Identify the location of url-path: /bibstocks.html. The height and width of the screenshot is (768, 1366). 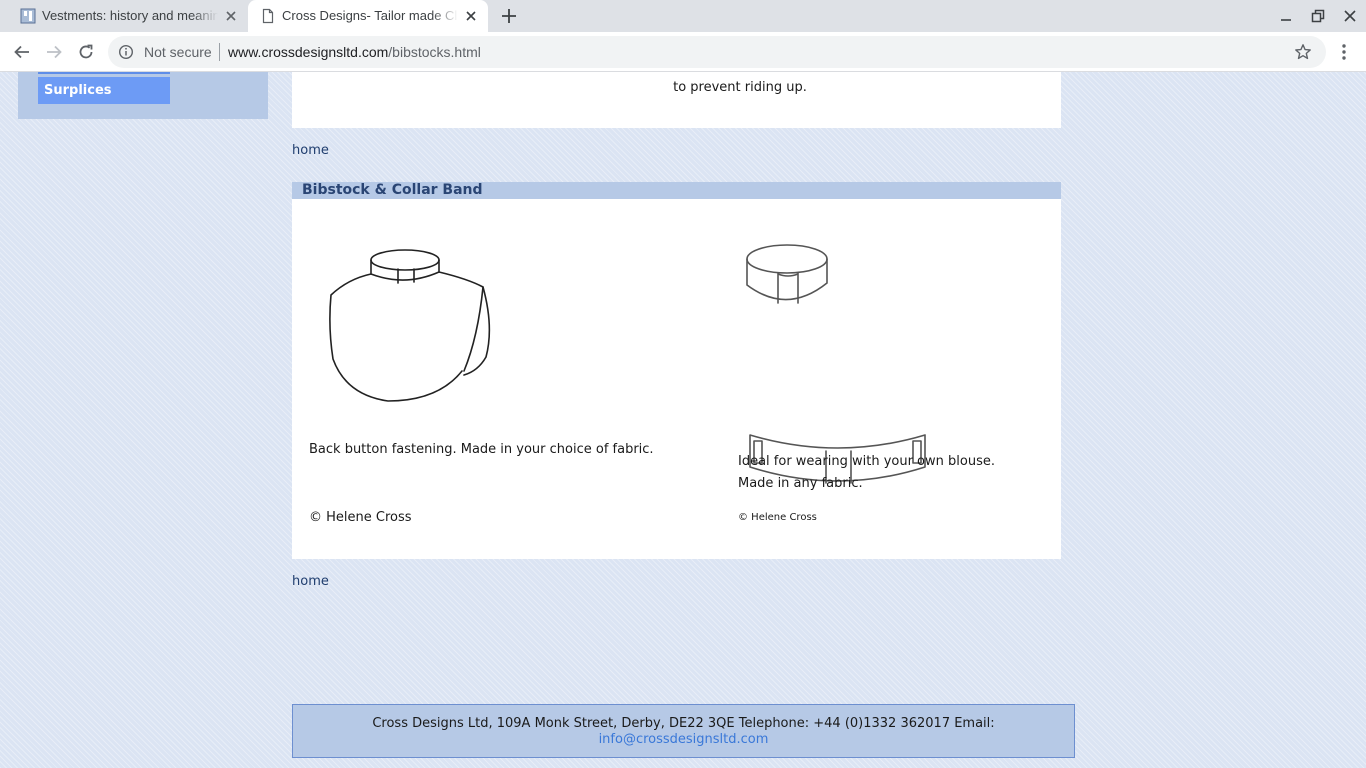
(434, 52).